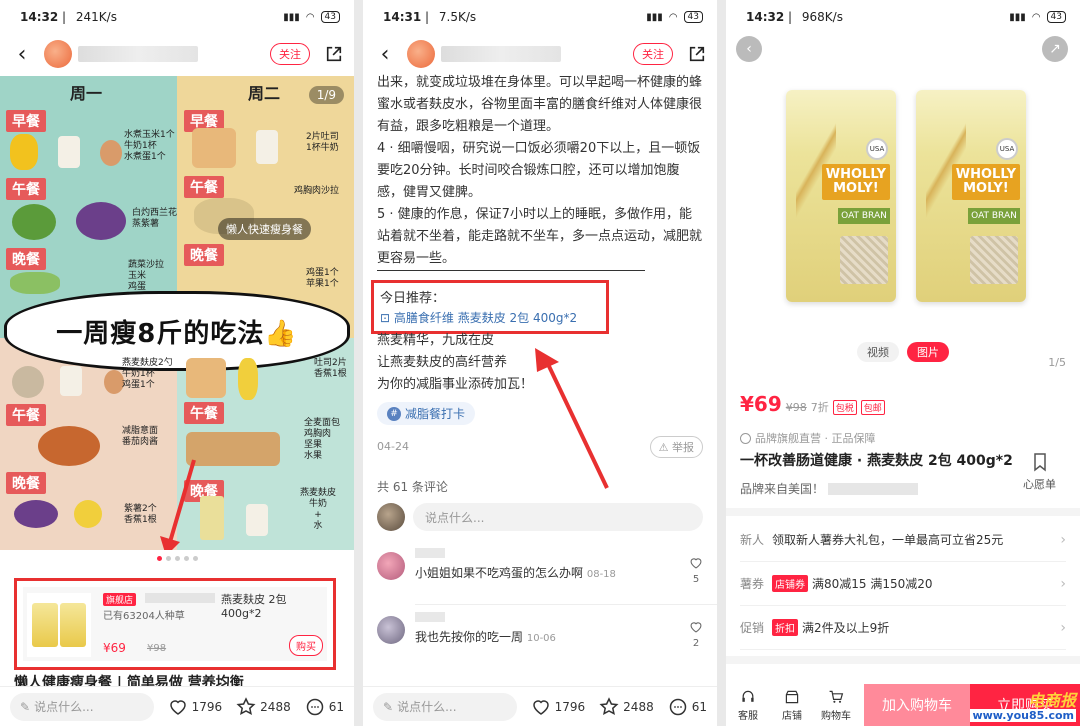  I want to click on status-time: 14:32, so click(39, 17).